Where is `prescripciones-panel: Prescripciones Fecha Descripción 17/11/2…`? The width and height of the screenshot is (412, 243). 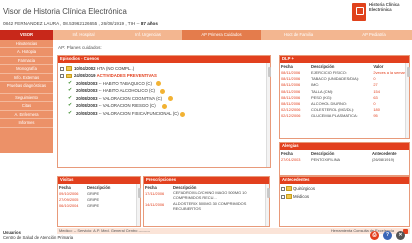
prescripciones-panel: Prescripciones Fecha Descripción 17/11/2… is located at coordinates (206, 201).